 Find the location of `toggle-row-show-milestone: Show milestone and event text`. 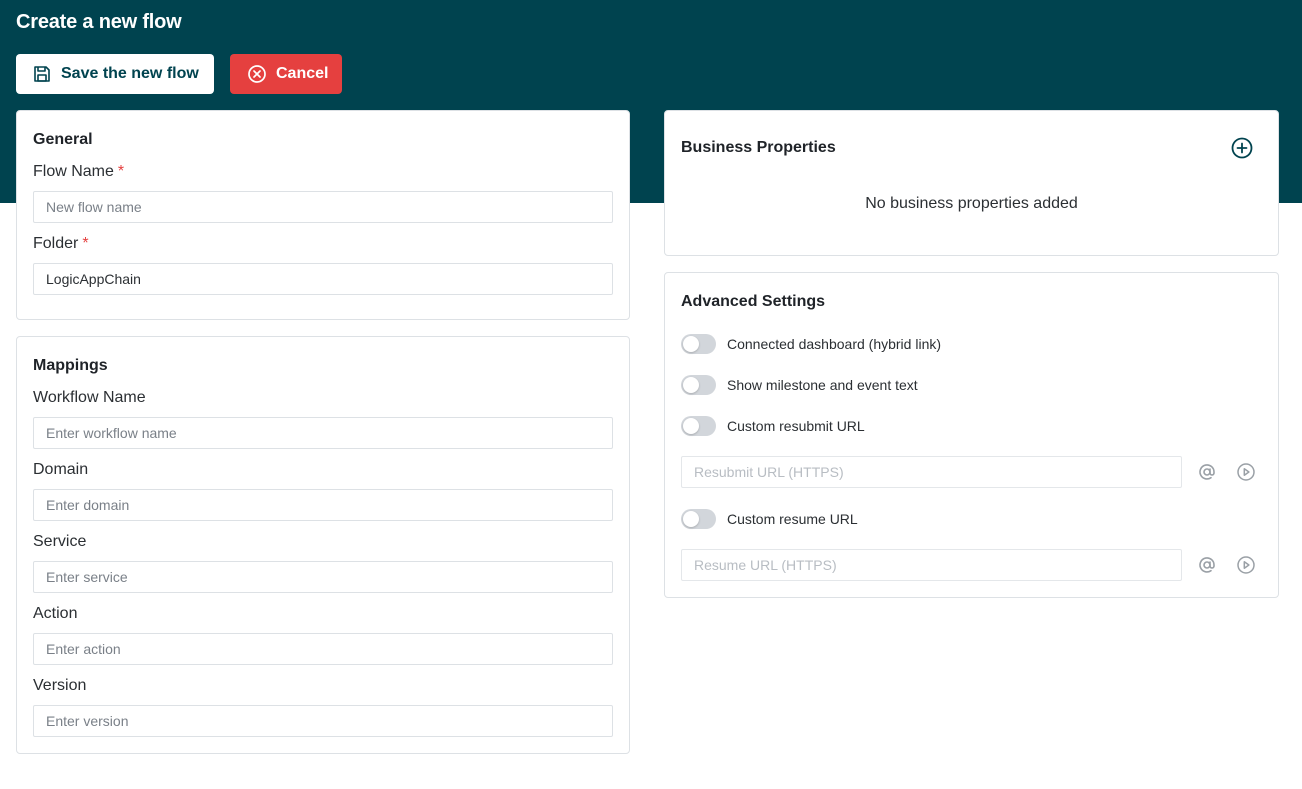

toggle-row-show-milestone: Show milestone and event text is located at coordinates (799, 385).